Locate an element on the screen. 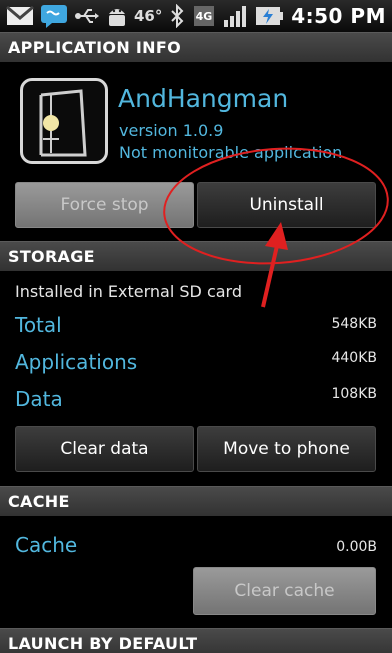  hangman-icon is located at coordinates (63, 123).